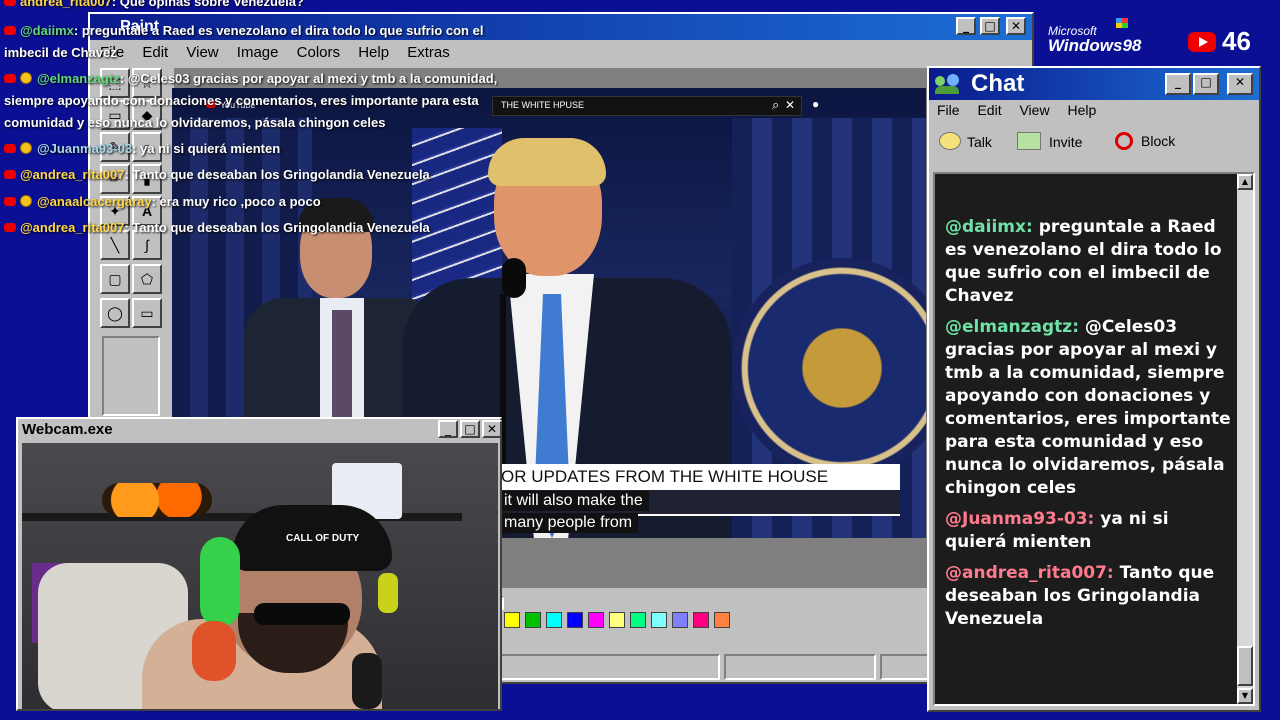 Image resolution: width=1280 pixels, height=720 pixels. What do you see at coordinates (573, 501) in the screenshot?
I see `caption-line-1: it will also make the` at bounding box center [573, 501].